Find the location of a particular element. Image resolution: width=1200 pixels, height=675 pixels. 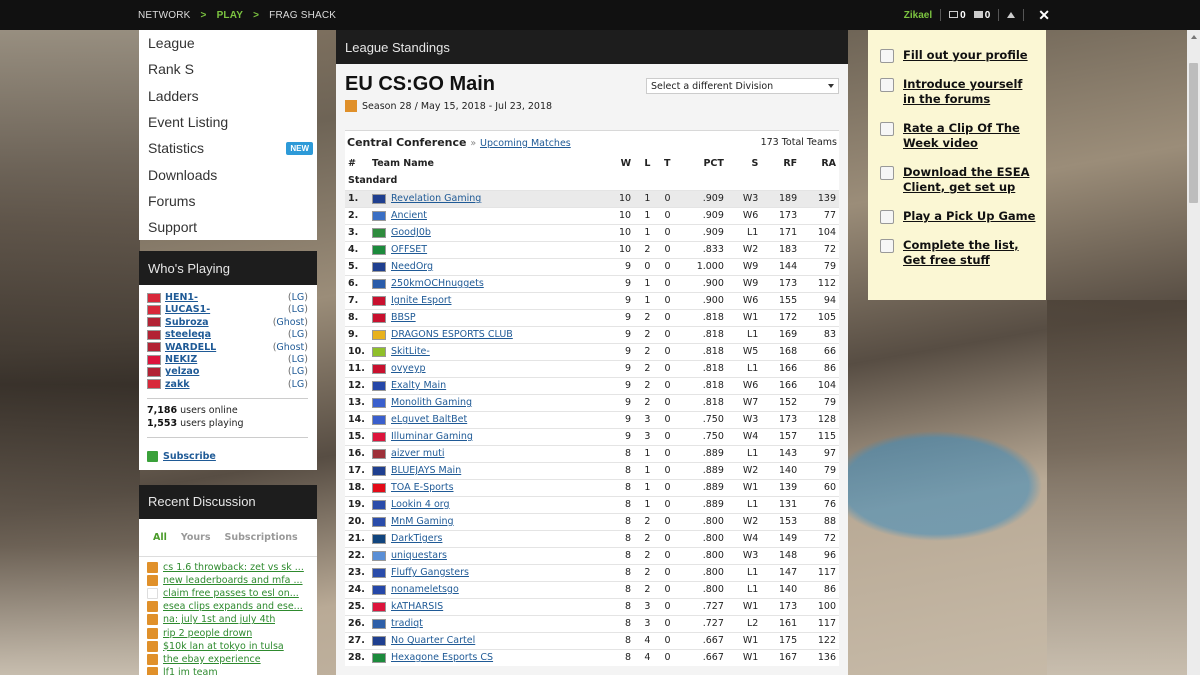

team-name-link: kATHARSIS is located at coordinates (417, 606).